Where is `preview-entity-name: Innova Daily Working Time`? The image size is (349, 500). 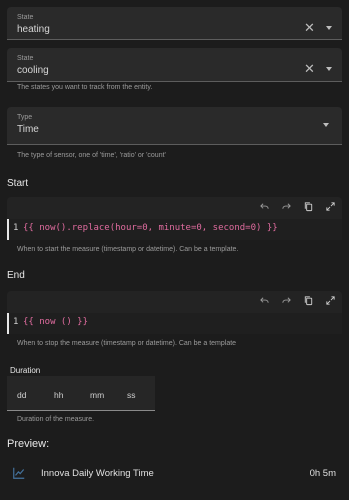 preview-entity-name: Innova Daily Working Time is located at coordinates (97, 473).